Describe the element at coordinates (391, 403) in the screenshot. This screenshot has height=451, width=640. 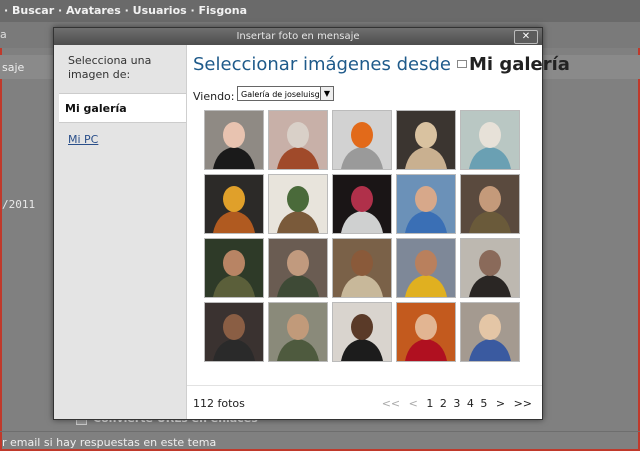
I see `first-page-link: <<` at that location.